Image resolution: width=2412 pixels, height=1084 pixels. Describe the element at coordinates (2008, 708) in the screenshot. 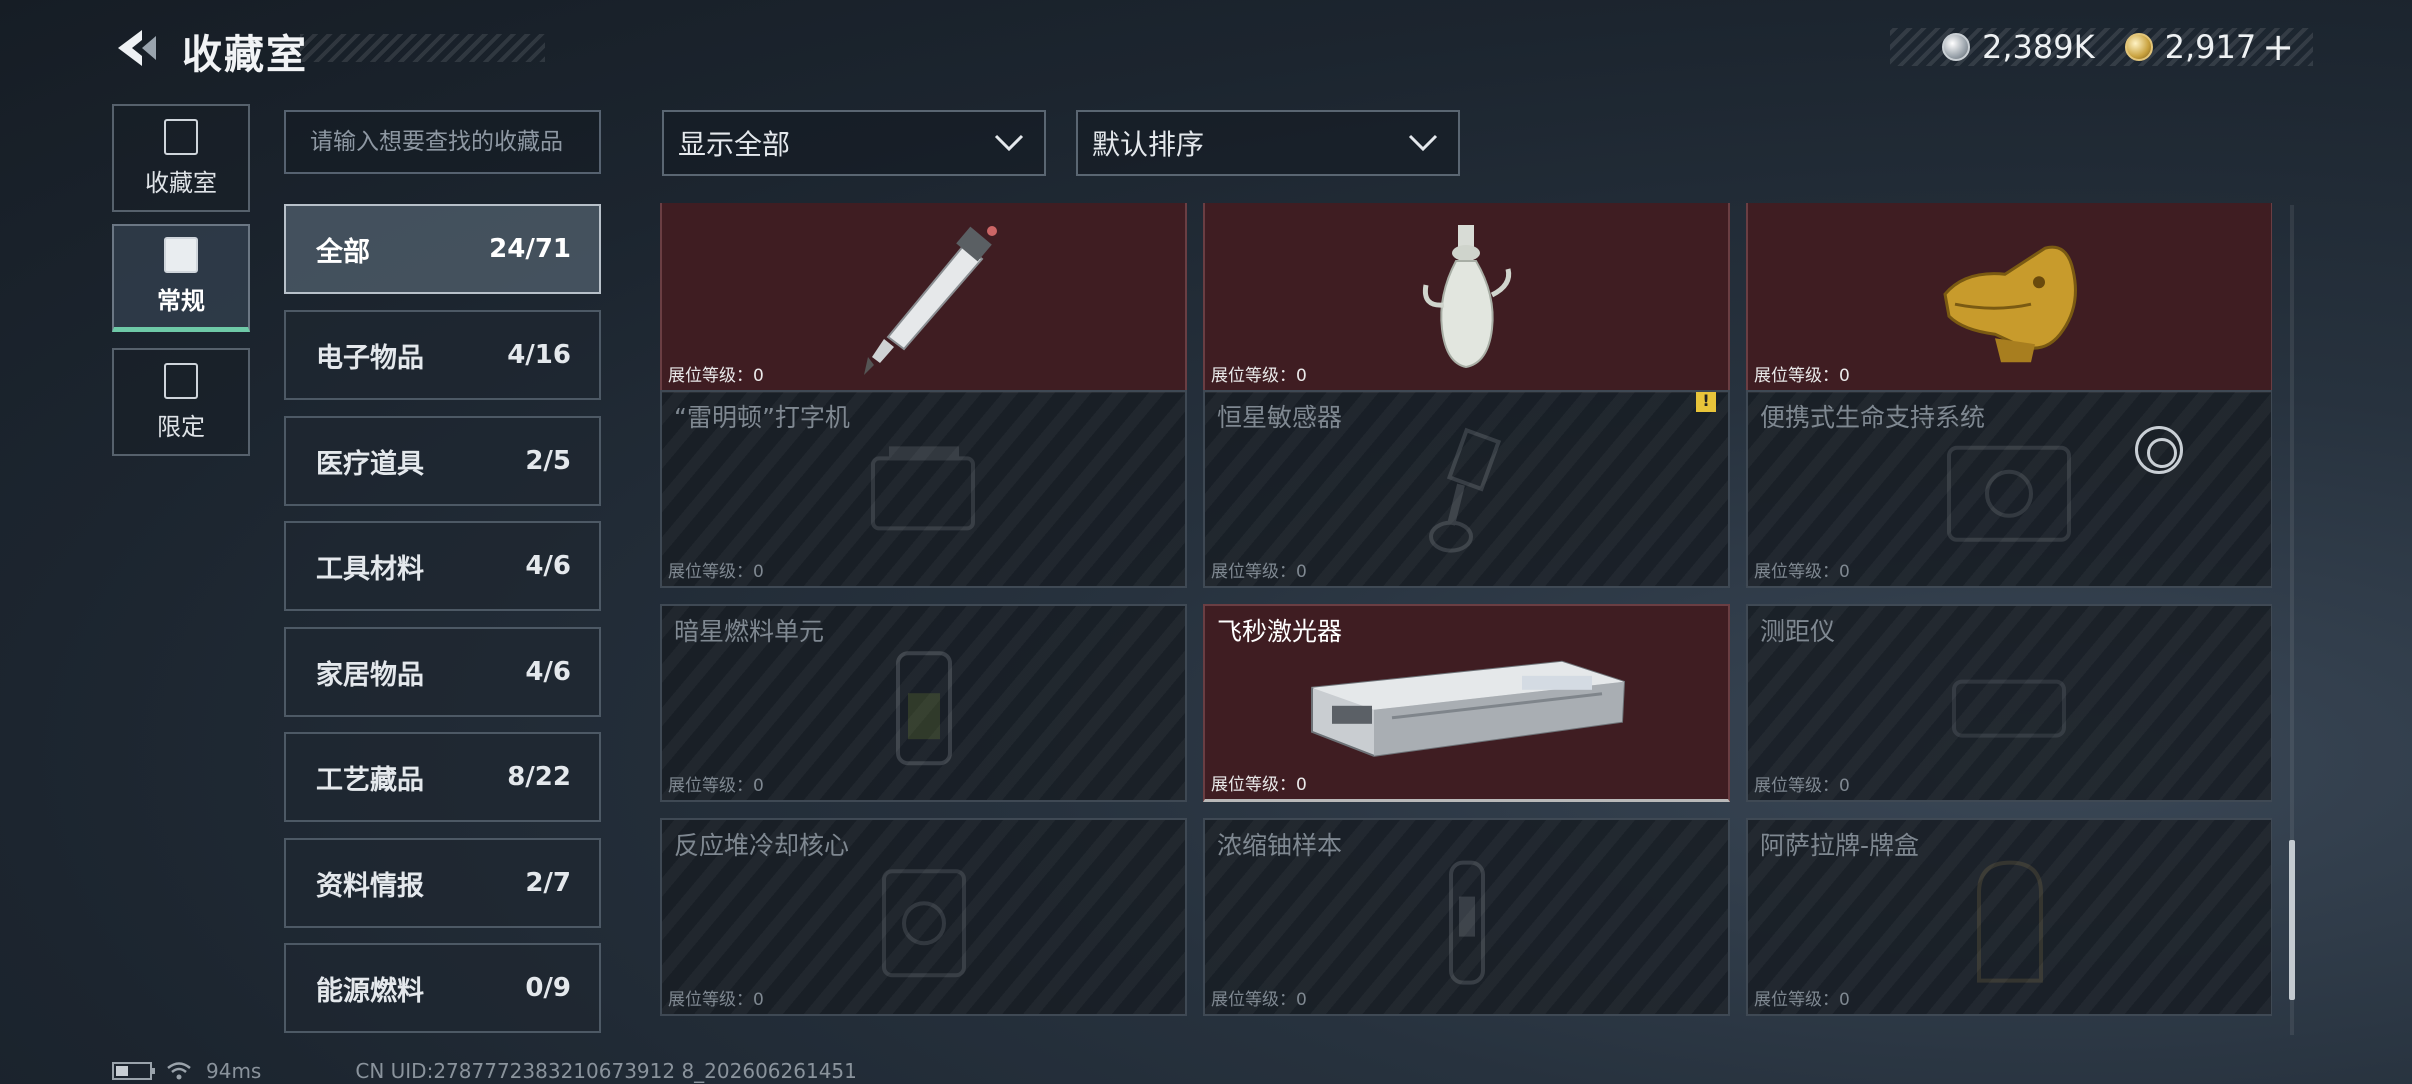

I see `rangefinder-icon` at that location.